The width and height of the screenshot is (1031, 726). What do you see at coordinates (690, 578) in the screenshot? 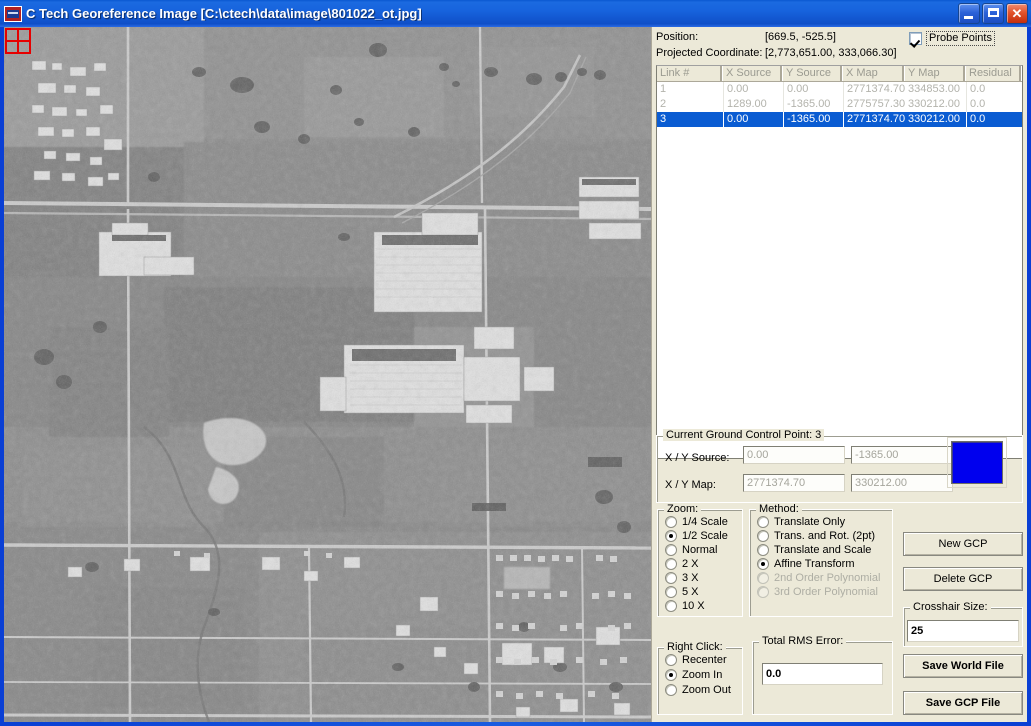
I see `radio-label: 3 X` at bounding box center [690, 578].